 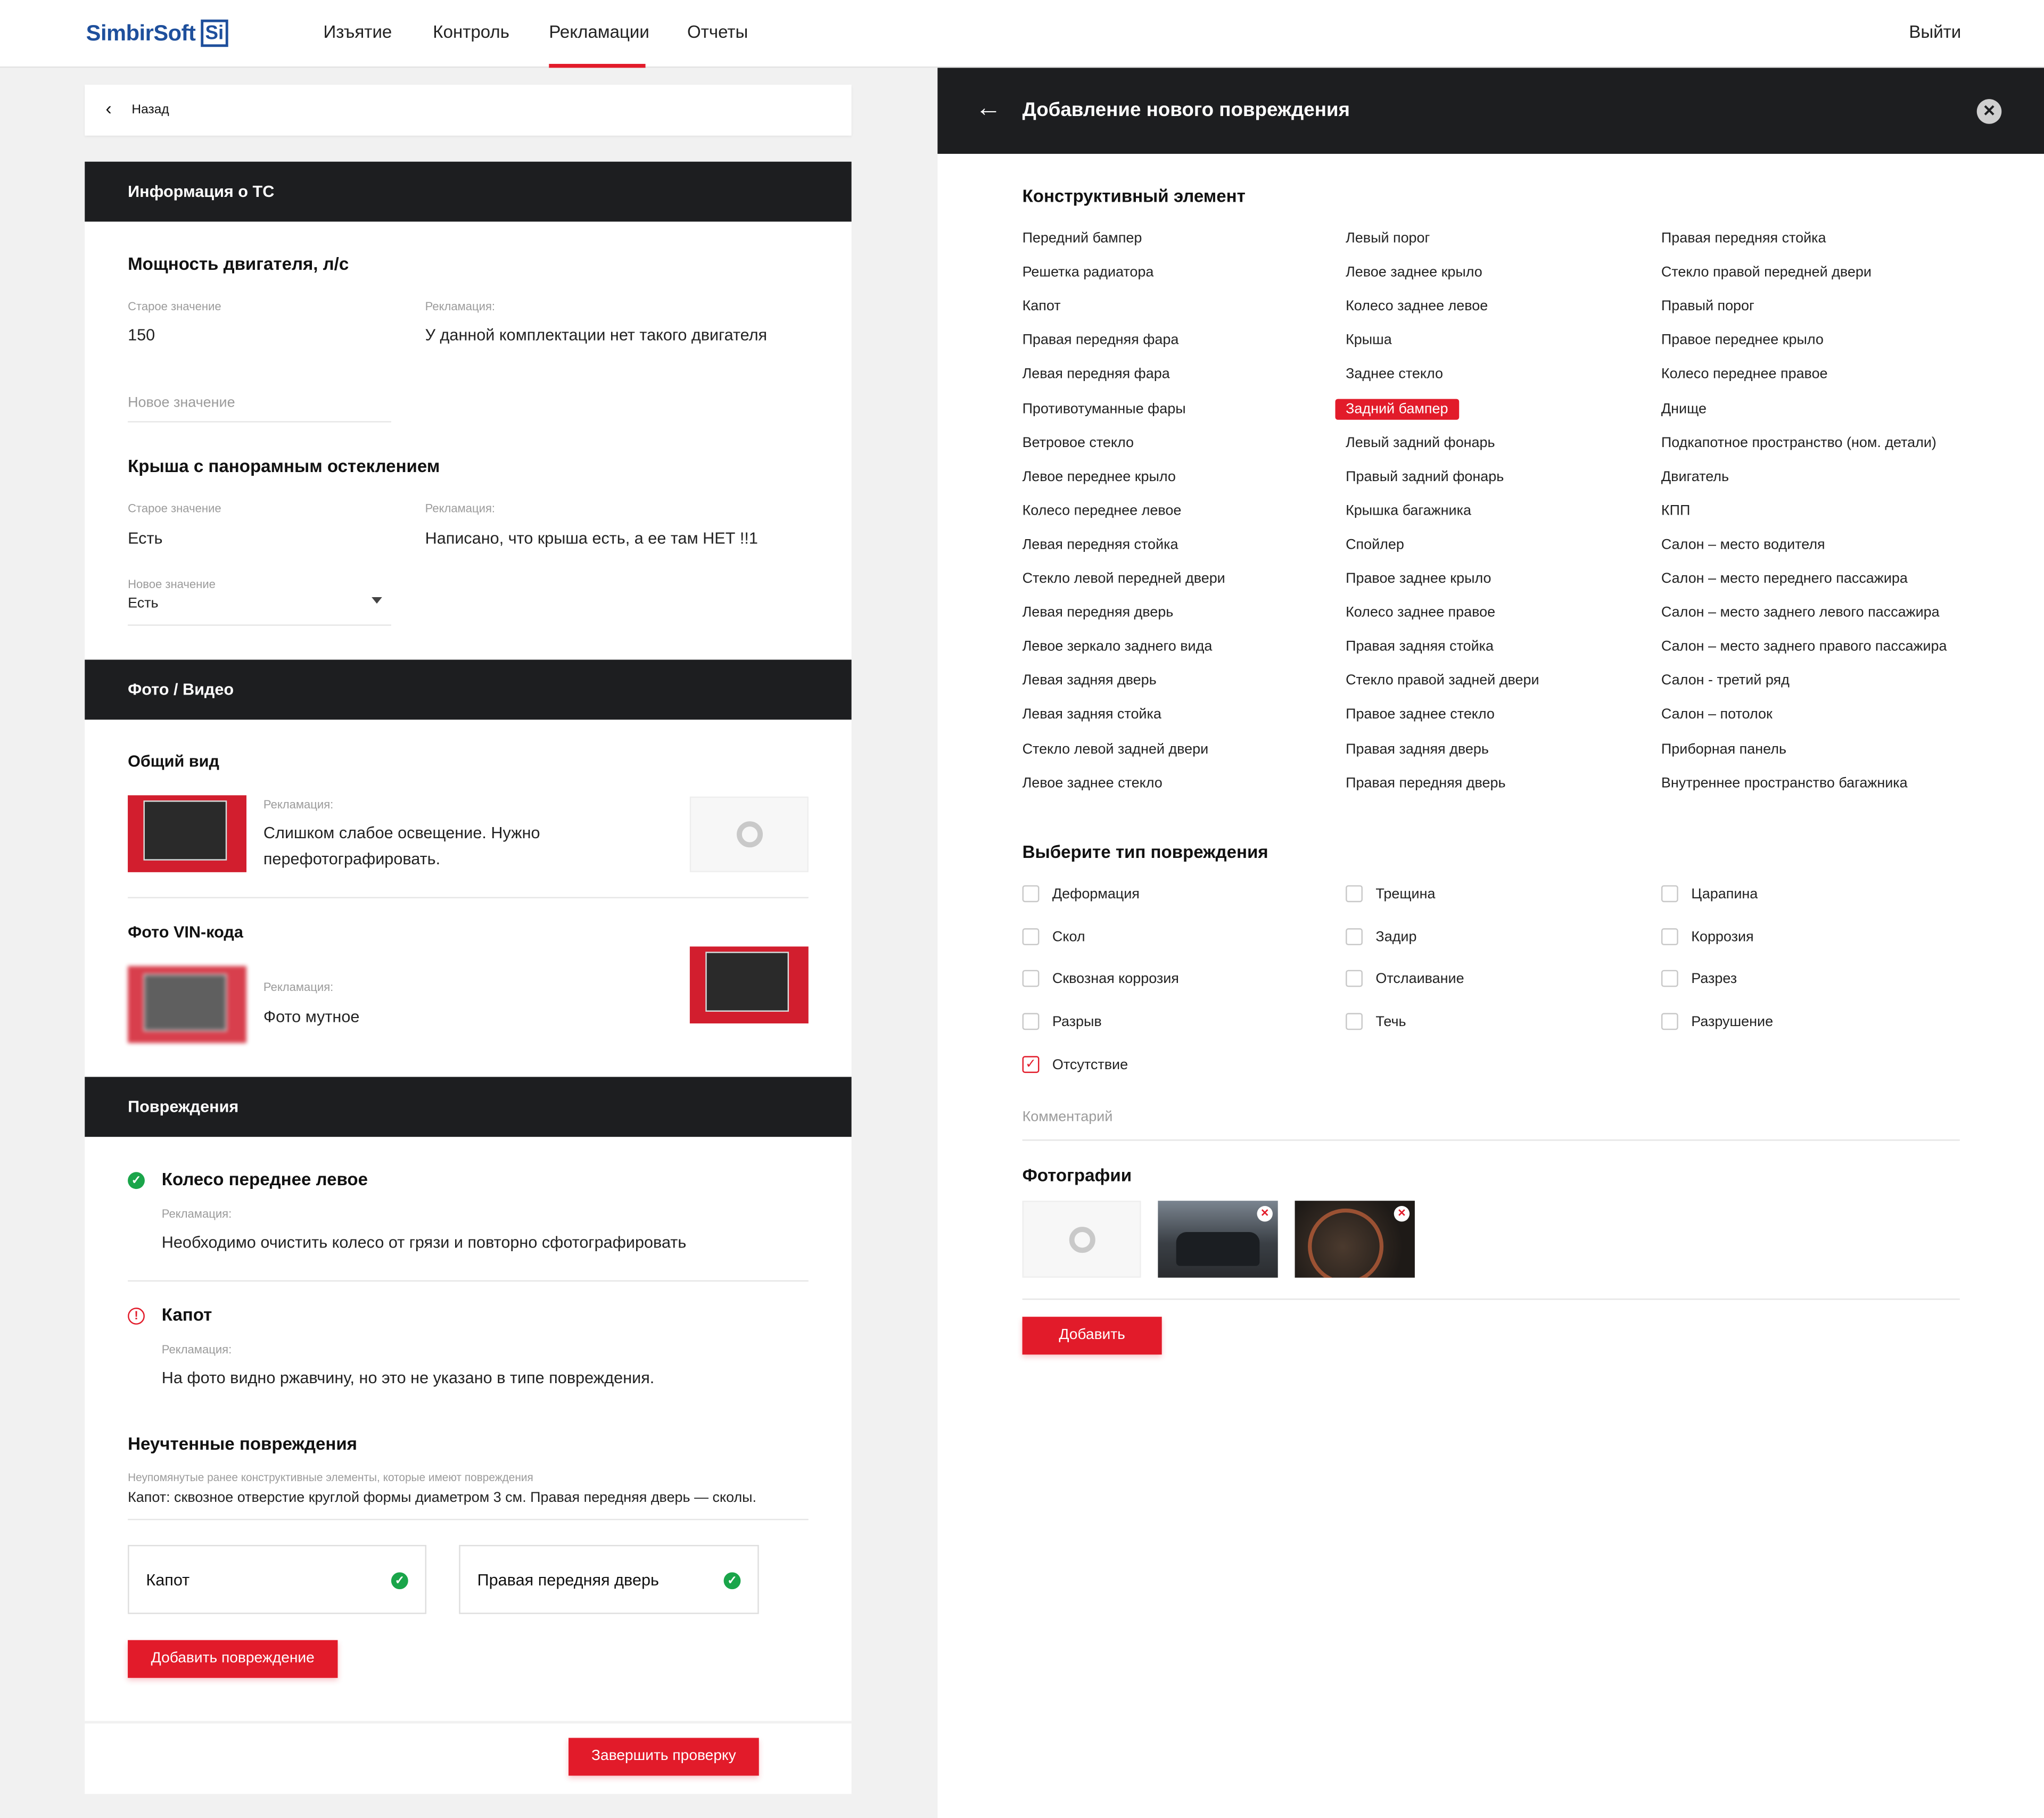 I want to click on element-option: Салон – место заднего правого пассажира, so click(x=1804, y=647).